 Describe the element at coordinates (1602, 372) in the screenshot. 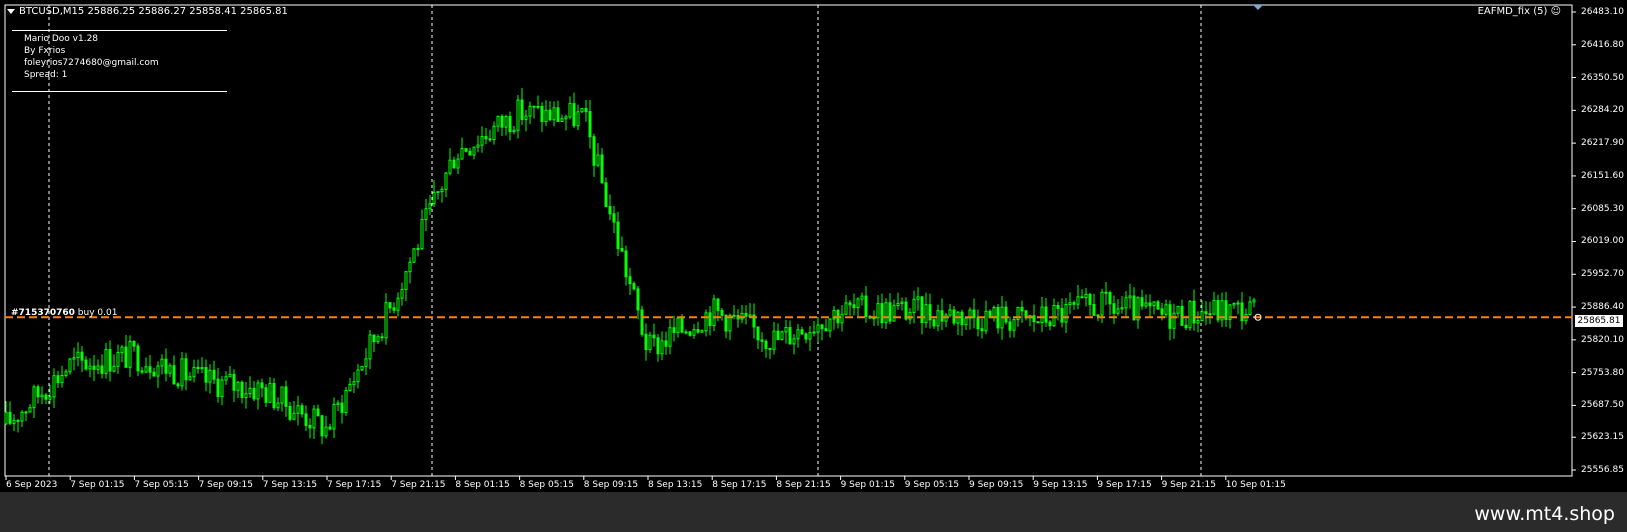

I see `price-tick-label: 25753.80` at that location.